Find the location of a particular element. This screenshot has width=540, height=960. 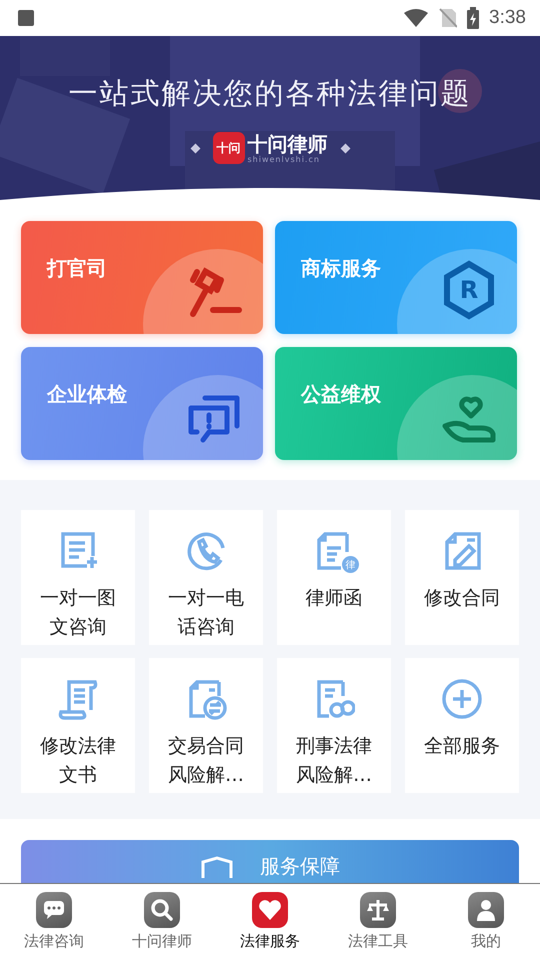

service-tile: 一对一电话咨询 is located at coordinates (206, 577).